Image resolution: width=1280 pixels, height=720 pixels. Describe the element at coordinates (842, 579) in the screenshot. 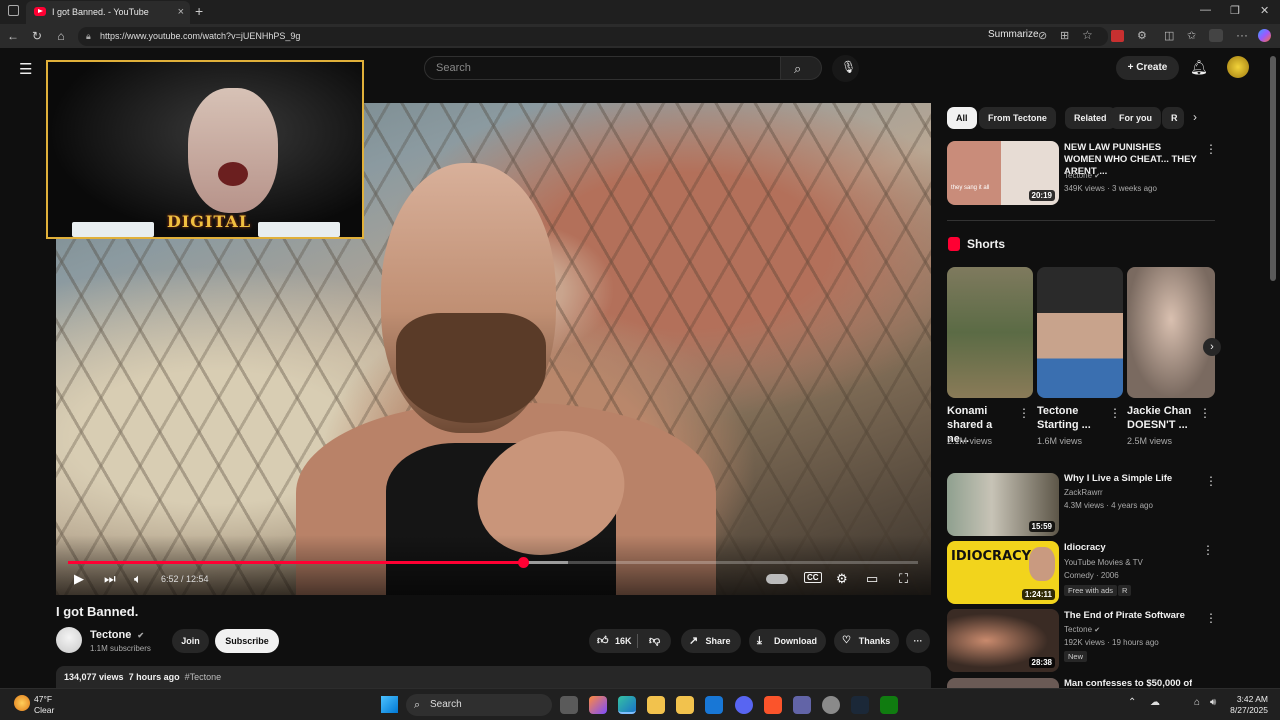

I see `settings-gear-icon: ⚙` at that location.